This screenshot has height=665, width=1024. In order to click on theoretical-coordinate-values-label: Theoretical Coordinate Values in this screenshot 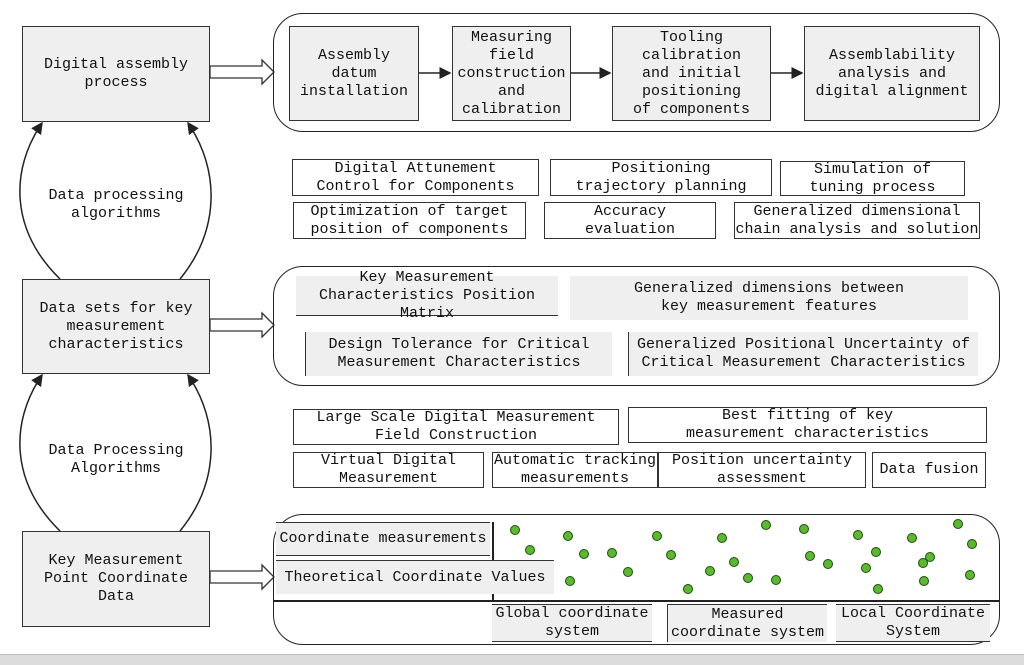, I will do `click(415, 577)`.